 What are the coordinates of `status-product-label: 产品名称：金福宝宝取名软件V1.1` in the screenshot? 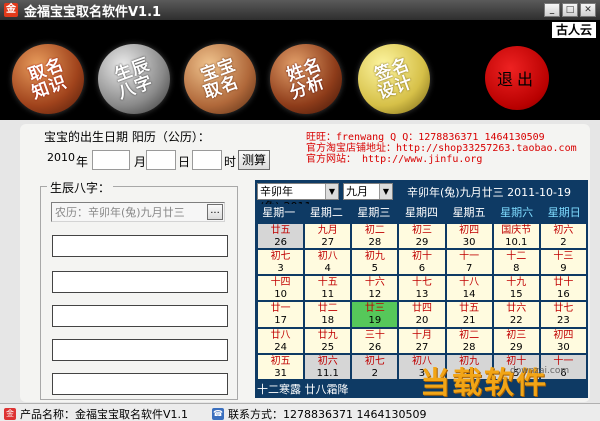 It's located at (104, 414).